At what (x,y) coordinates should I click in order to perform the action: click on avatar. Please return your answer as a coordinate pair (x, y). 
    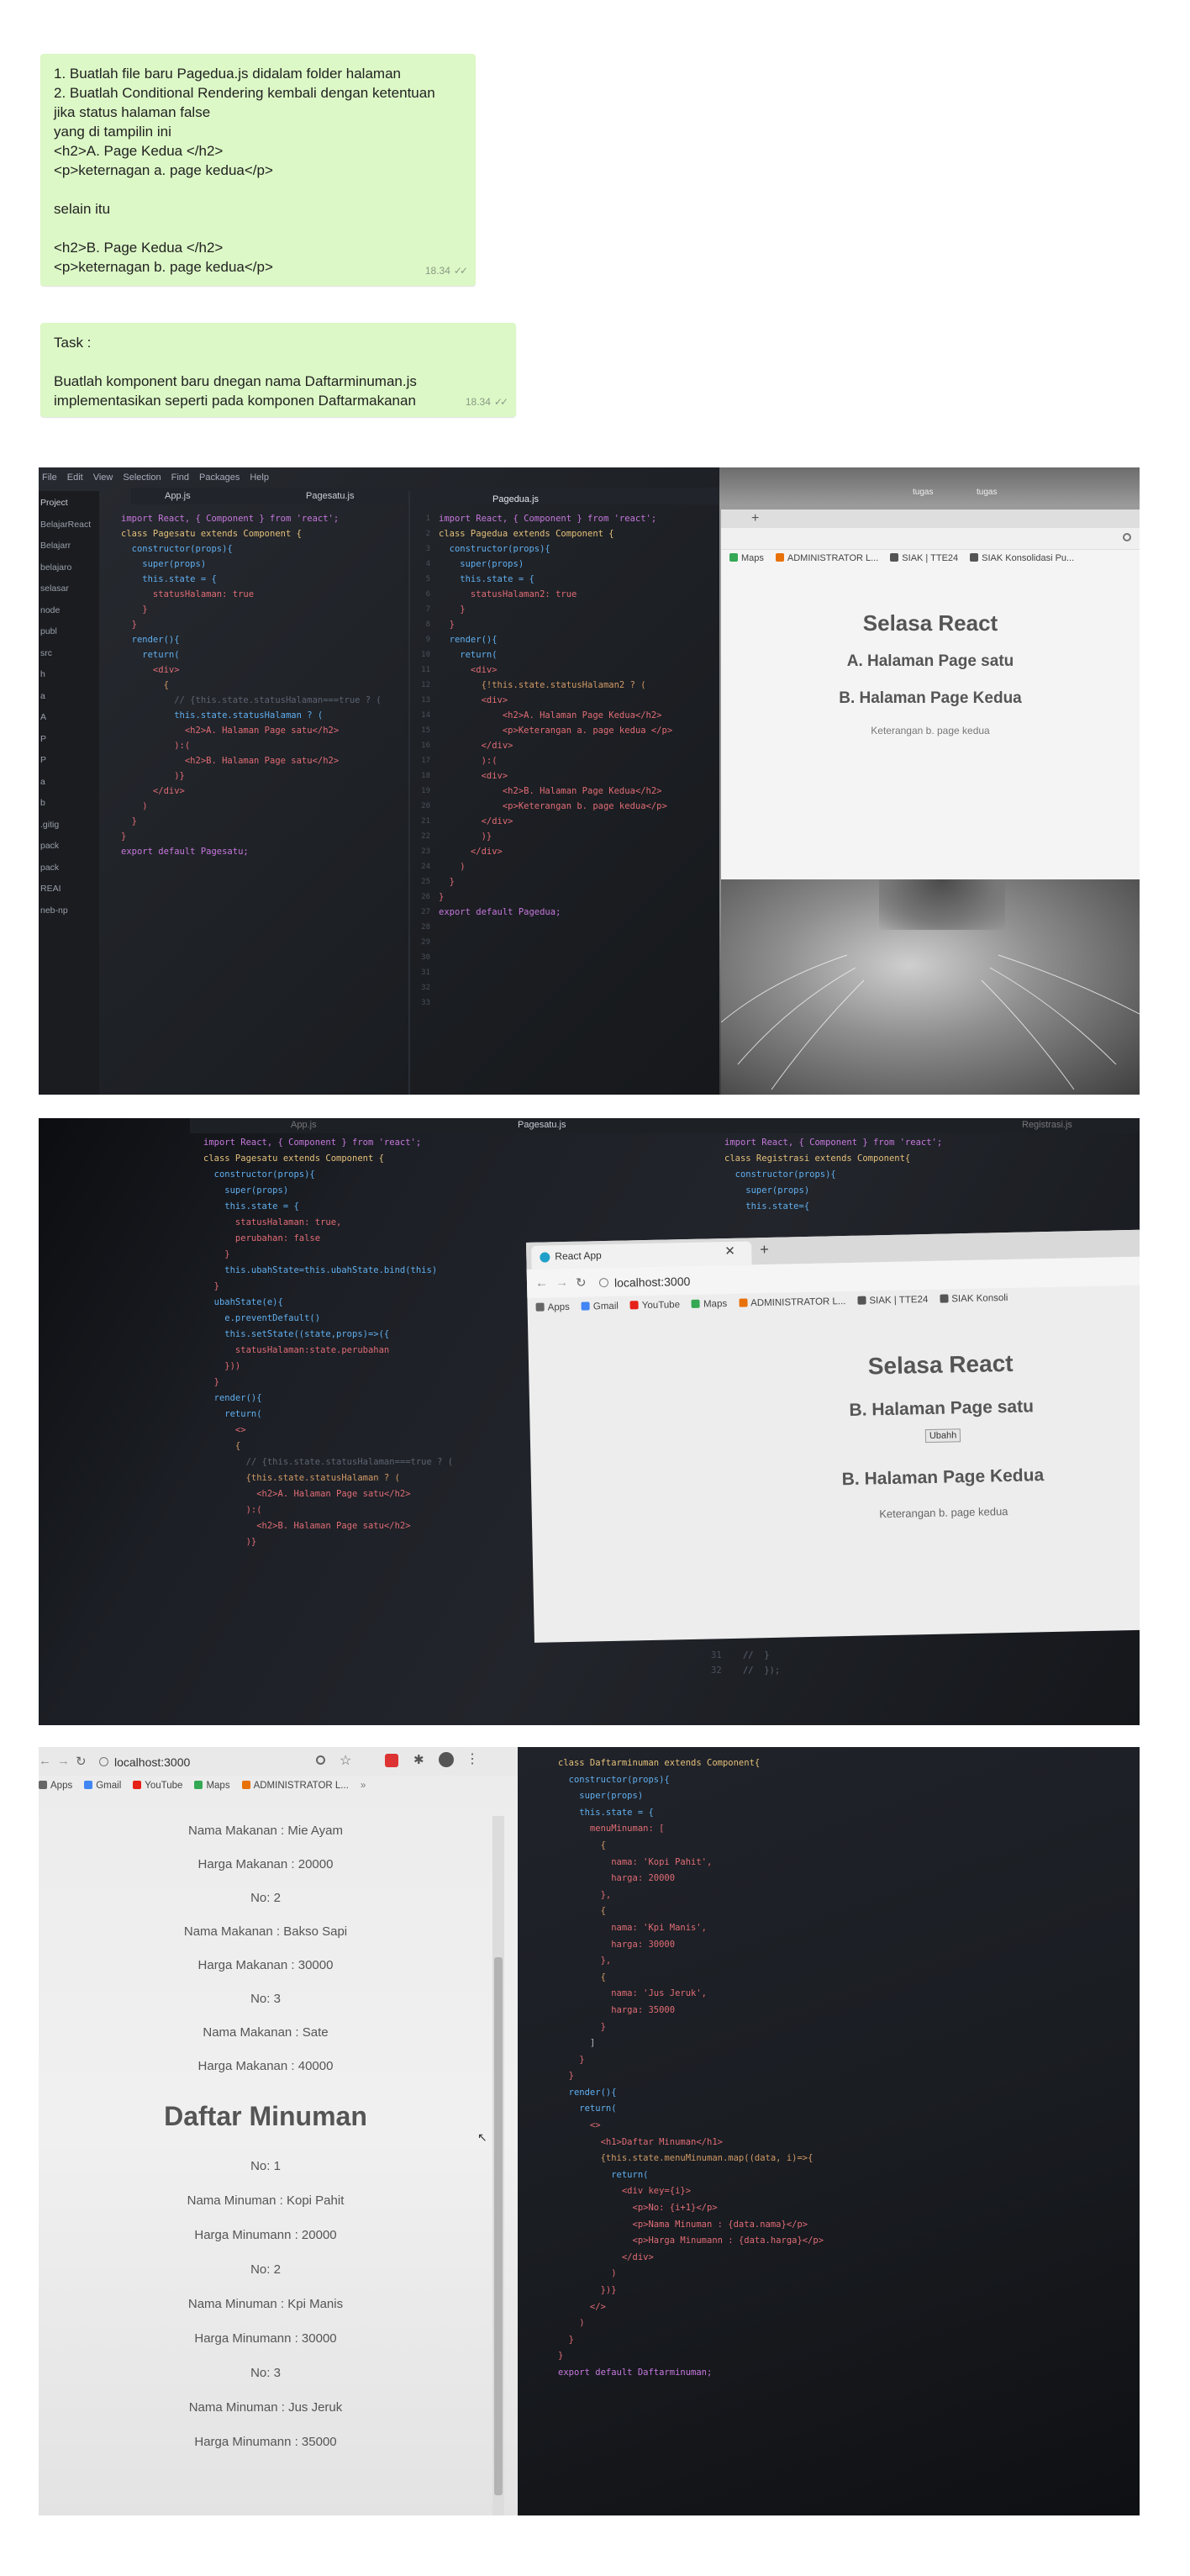
    Looking at the image, I should click on (447, 1760).